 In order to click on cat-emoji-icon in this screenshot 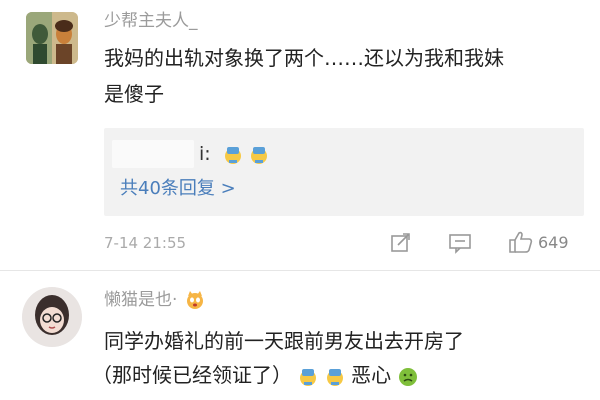, I will do `click(194, 300)`.